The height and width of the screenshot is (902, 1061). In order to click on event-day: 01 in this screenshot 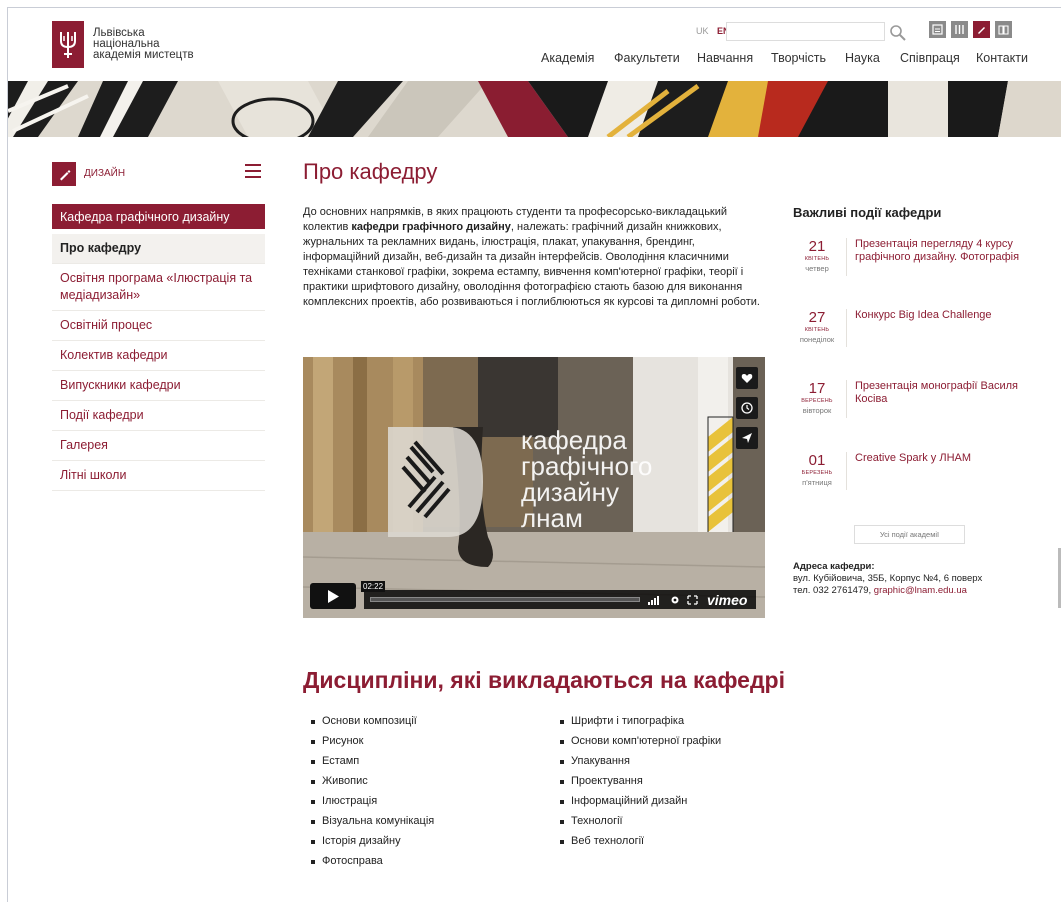, I will do `click(817, 460)`.